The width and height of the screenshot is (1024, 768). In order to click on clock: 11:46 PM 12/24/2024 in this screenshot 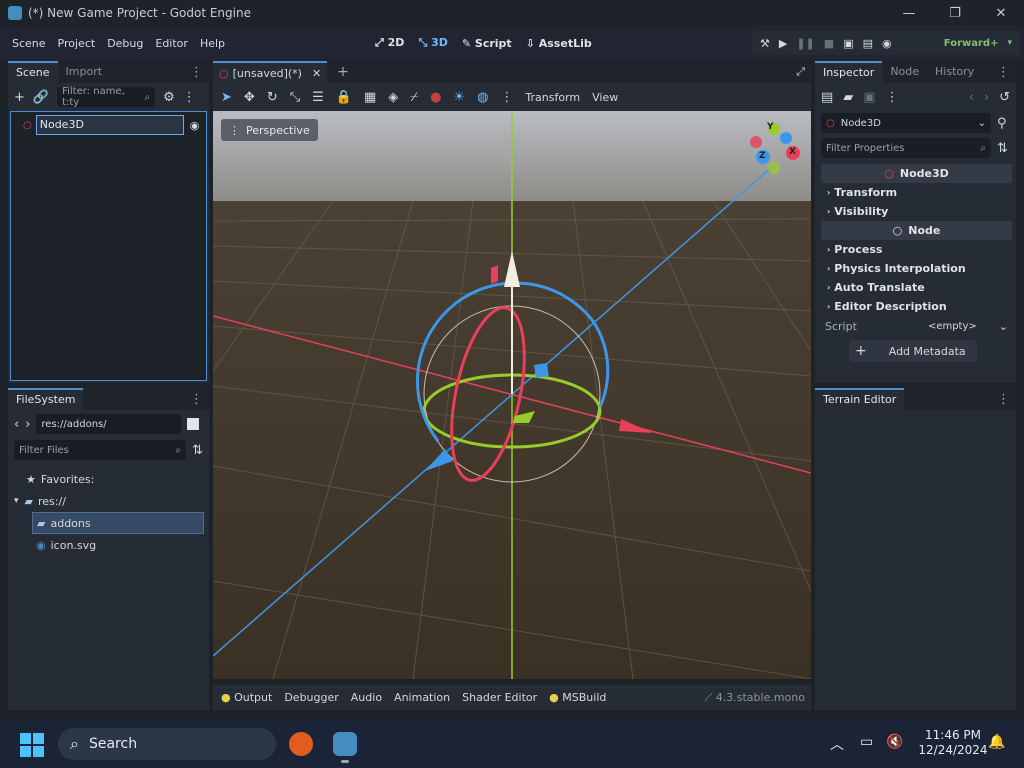, I will do `click(953, 743)`.